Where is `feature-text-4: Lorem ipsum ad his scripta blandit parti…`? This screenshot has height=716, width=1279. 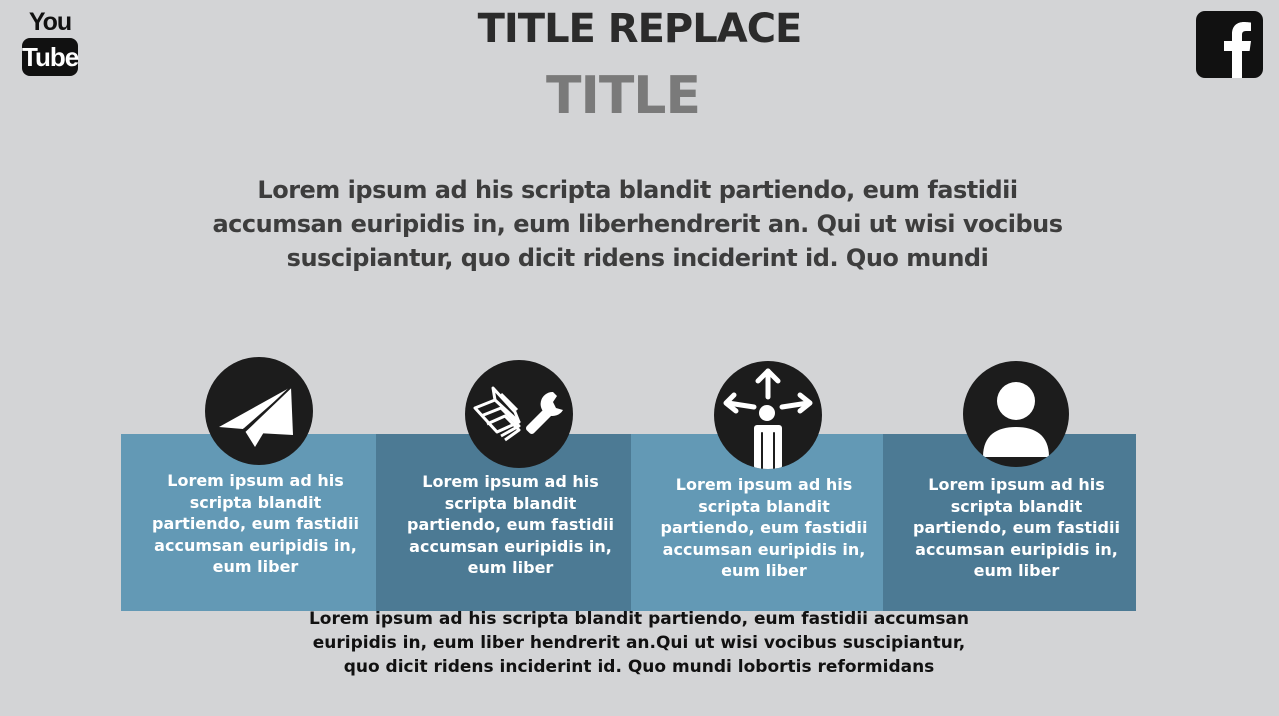
feature-text-4: Lorem ipsum ad his scripta blandit parti… is located at coordinates (1016, 527).